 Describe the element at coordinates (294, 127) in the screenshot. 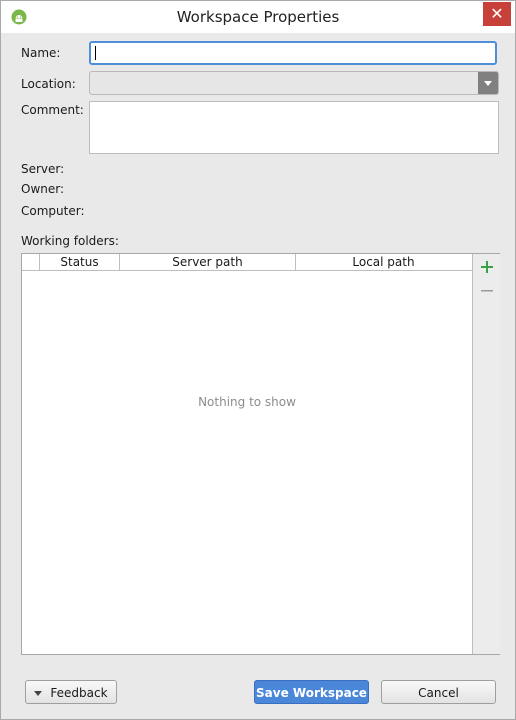

I see `comment-field` at that location.